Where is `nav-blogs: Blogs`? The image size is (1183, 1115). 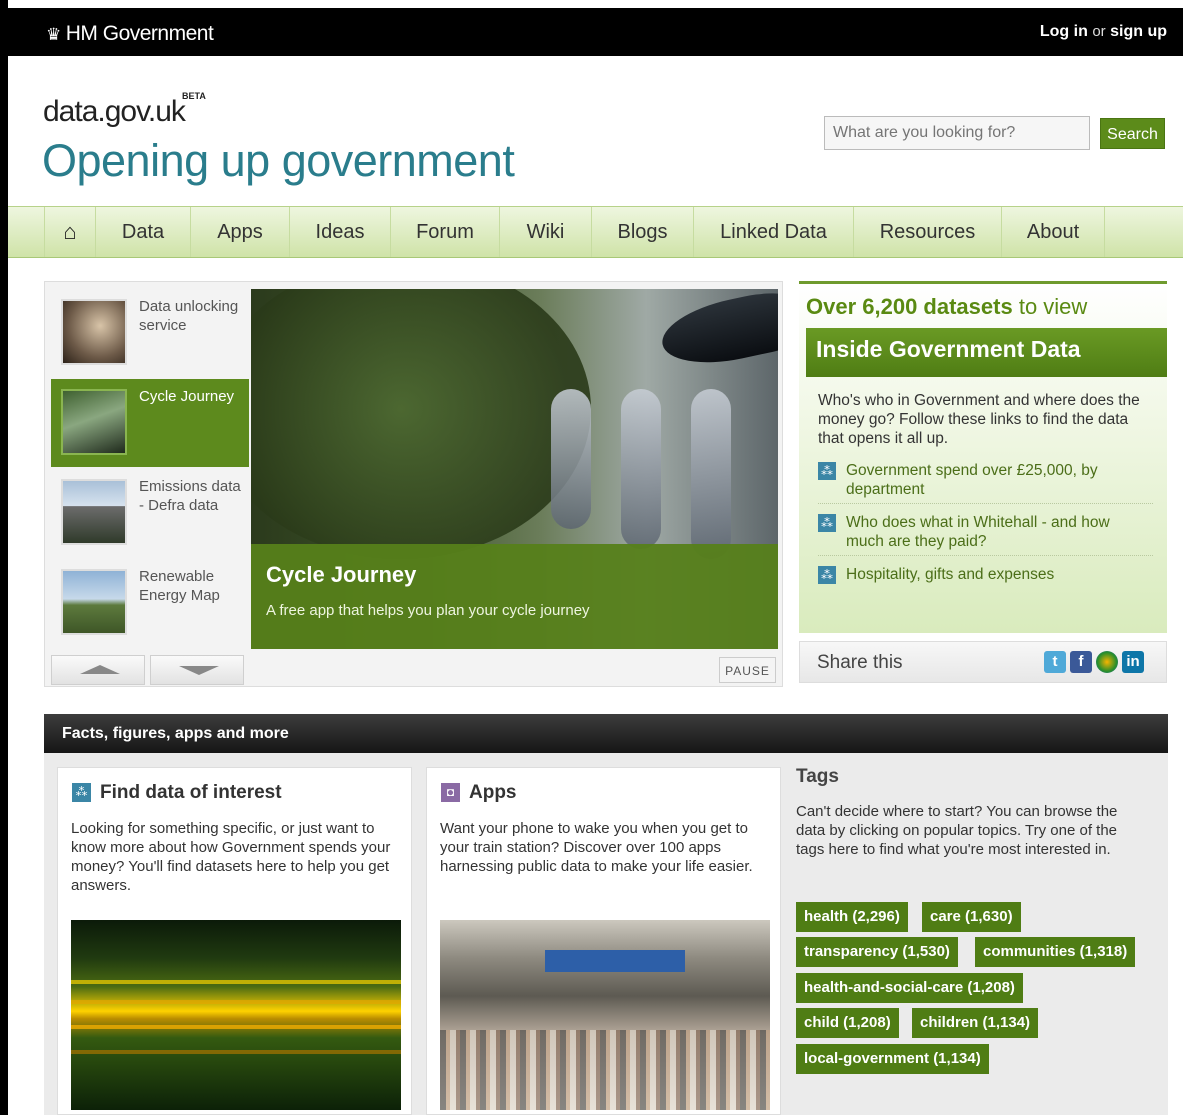
nav-blogs: Blogs is located at coordinates (643, 232).